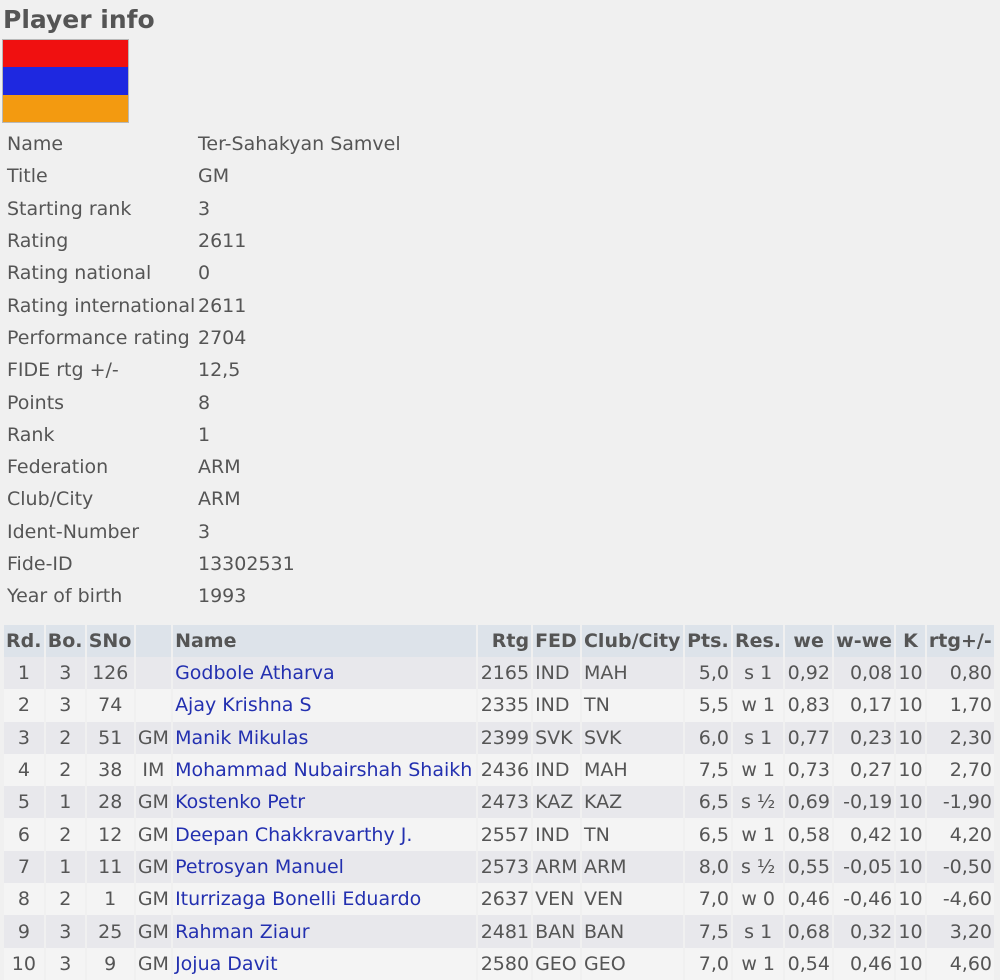 This screenshot has width=1000, height=980. What do you see at coordinates (204, 434) in the screenshot?
I see `info-value: 1` at bounding box center [204, 434].